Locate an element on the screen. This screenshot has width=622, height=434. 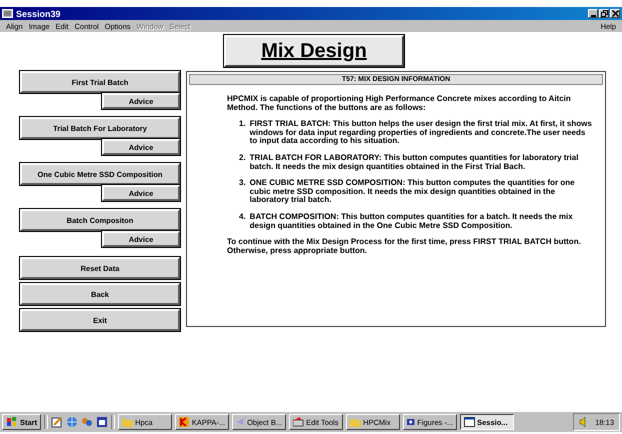
item-description: BATCH COMPOSITION: This button computes quantities for a batch. It needs the mix design quantities obtained in the One Cubic Metre SSD Composition. is located at coordinates (412, 221).